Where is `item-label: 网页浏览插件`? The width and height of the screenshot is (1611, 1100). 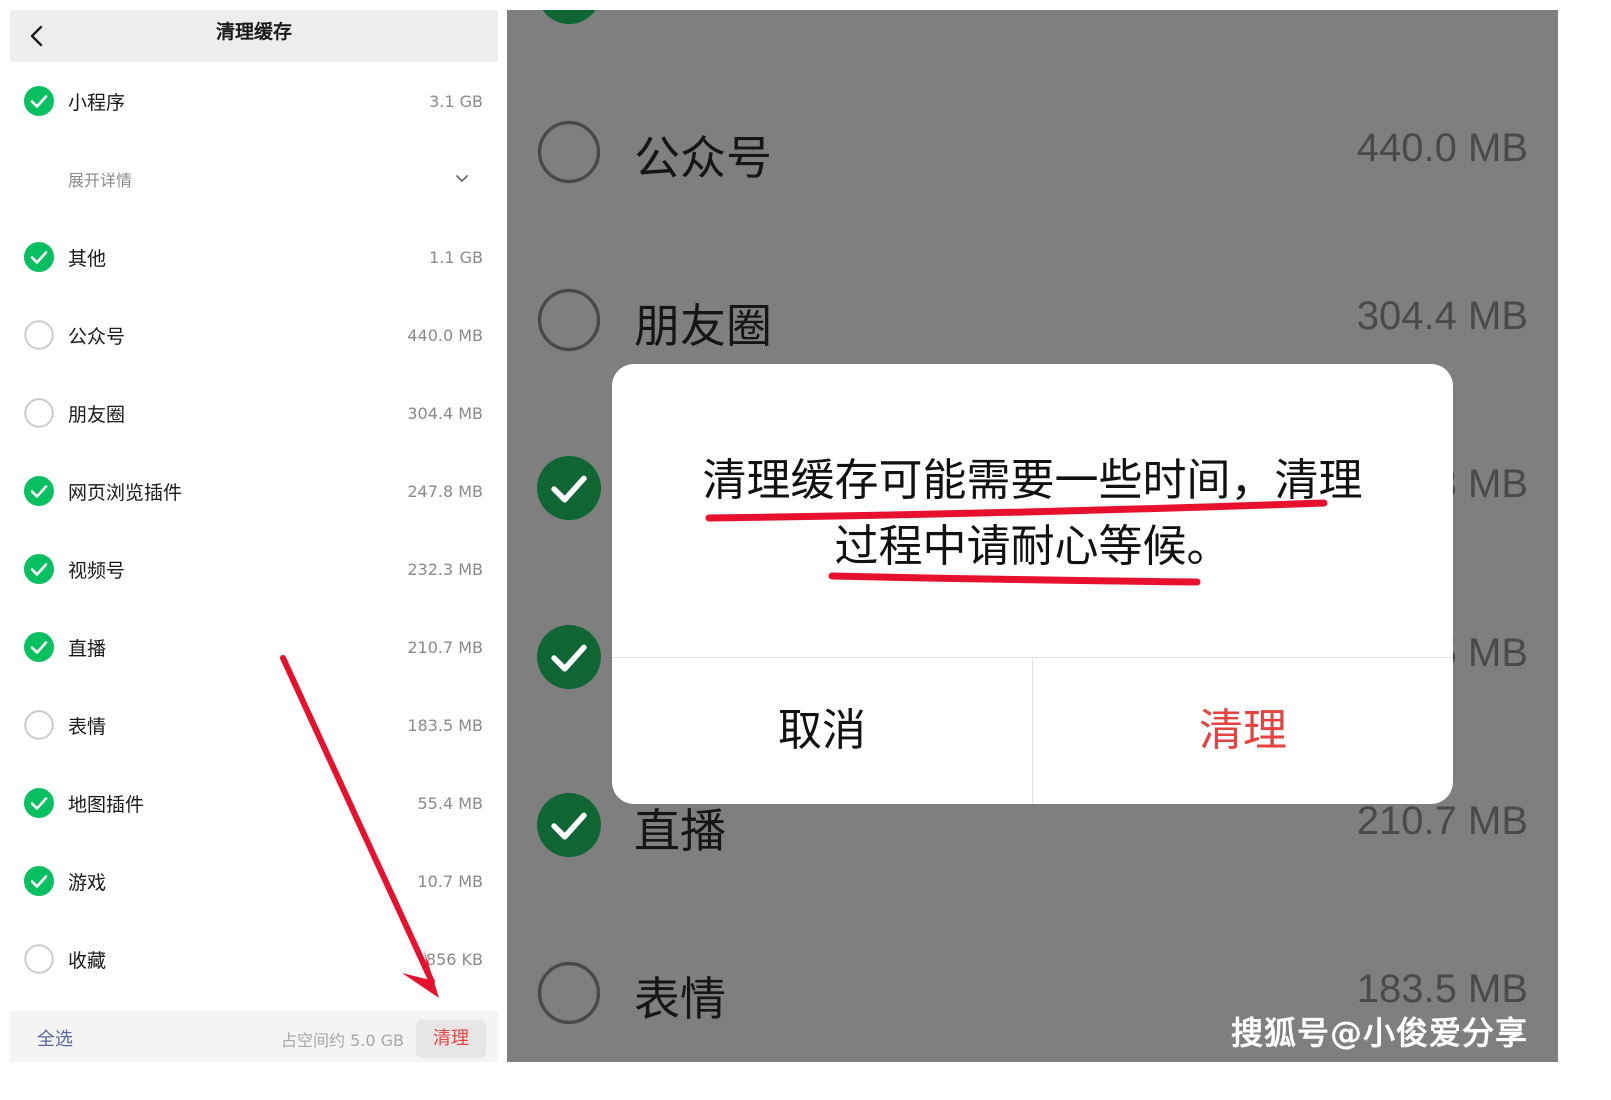 item-label: 网页浏览插件 is located at coordinates (125, 492).